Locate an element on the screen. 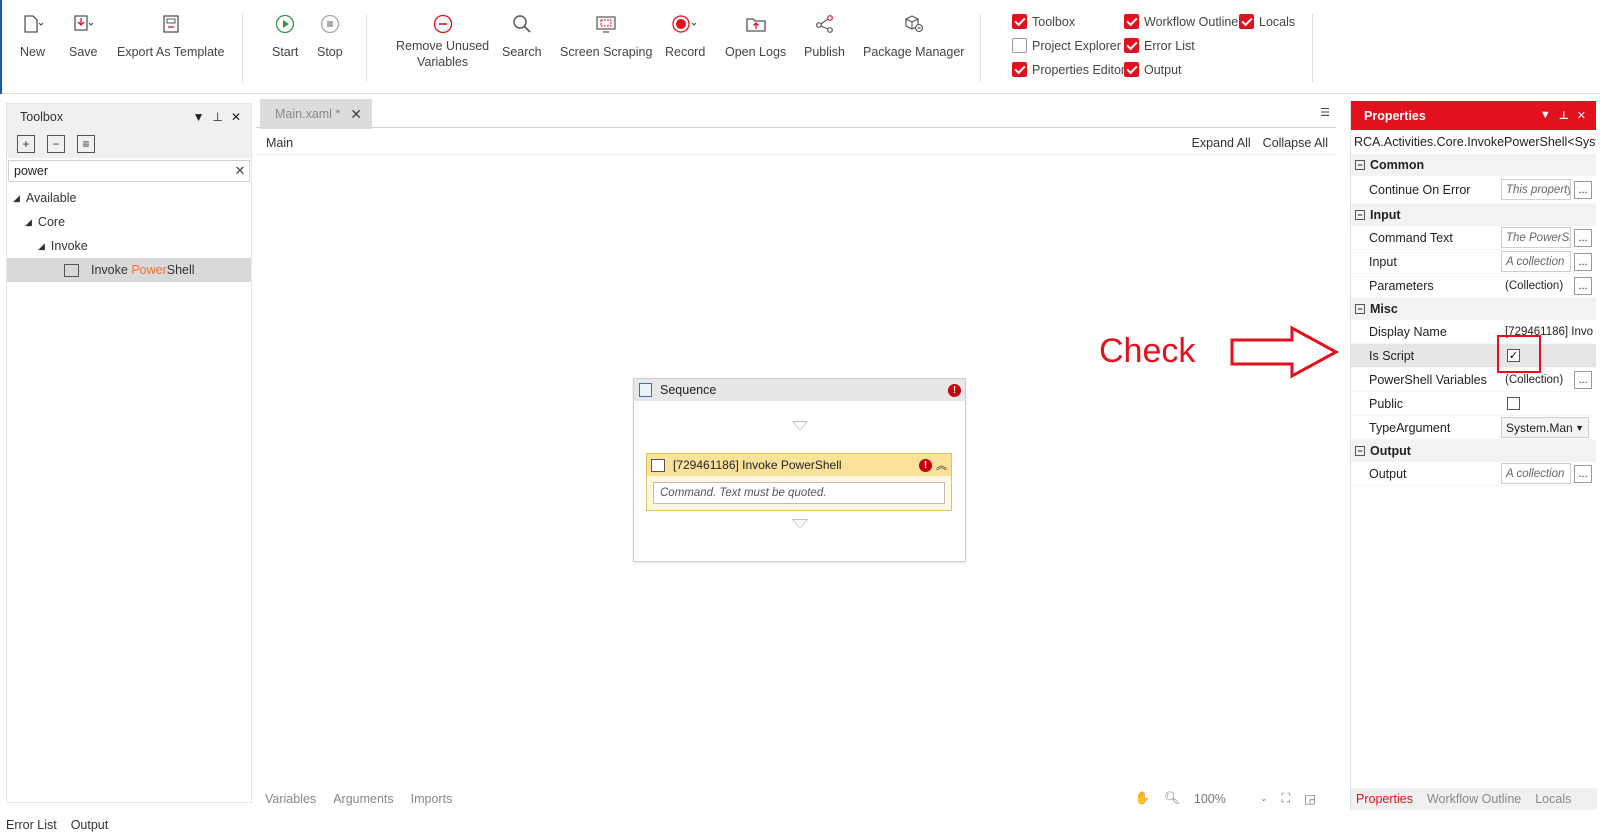 The width and height of the screenshot is (1600, 838). toggle-properties-editor: Properties Editor is located at coordinates (1068, 69).